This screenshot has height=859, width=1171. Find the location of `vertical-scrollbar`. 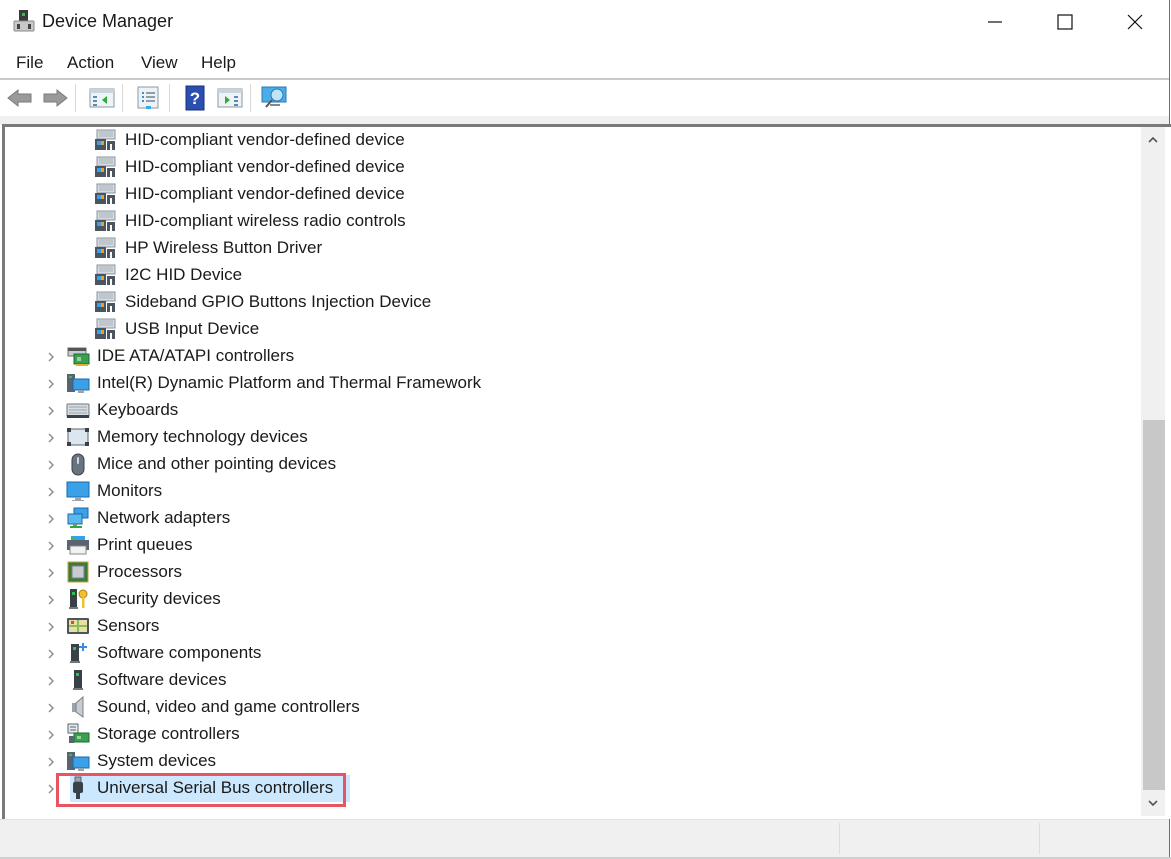

vertical-scrollbar is located at coordinates (1153, 471).